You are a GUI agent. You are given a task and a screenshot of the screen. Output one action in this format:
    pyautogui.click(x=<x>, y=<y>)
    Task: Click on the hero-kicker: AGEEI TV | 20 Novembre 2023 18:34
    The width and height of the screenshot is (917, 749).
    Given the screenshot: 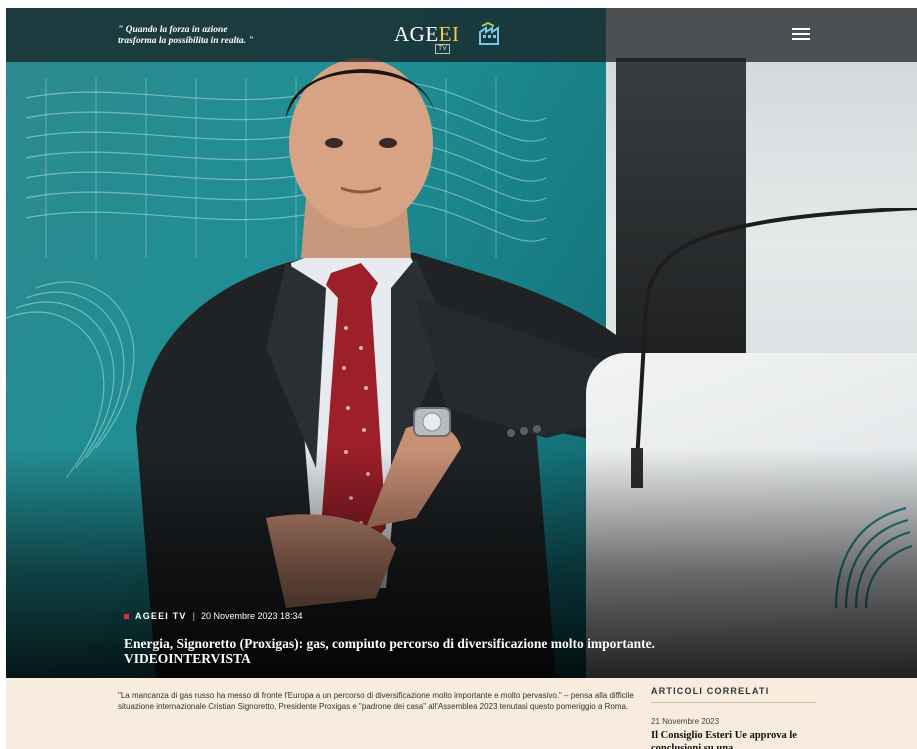 What is the action you would take?
    pyautogui.click(x=213, y=616)
    